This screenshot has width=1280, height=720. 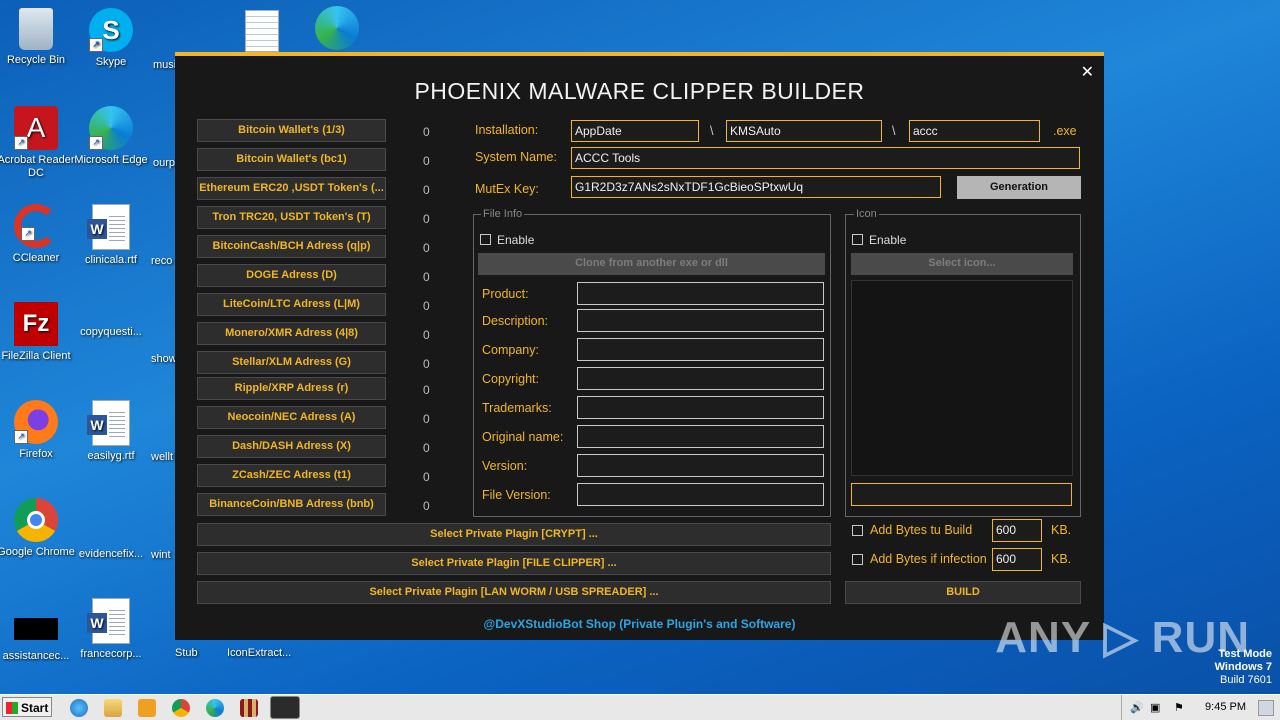 I want to click on desktop-icon-edge: ↗ Microsoft Edge, so click(x=111, y=136).